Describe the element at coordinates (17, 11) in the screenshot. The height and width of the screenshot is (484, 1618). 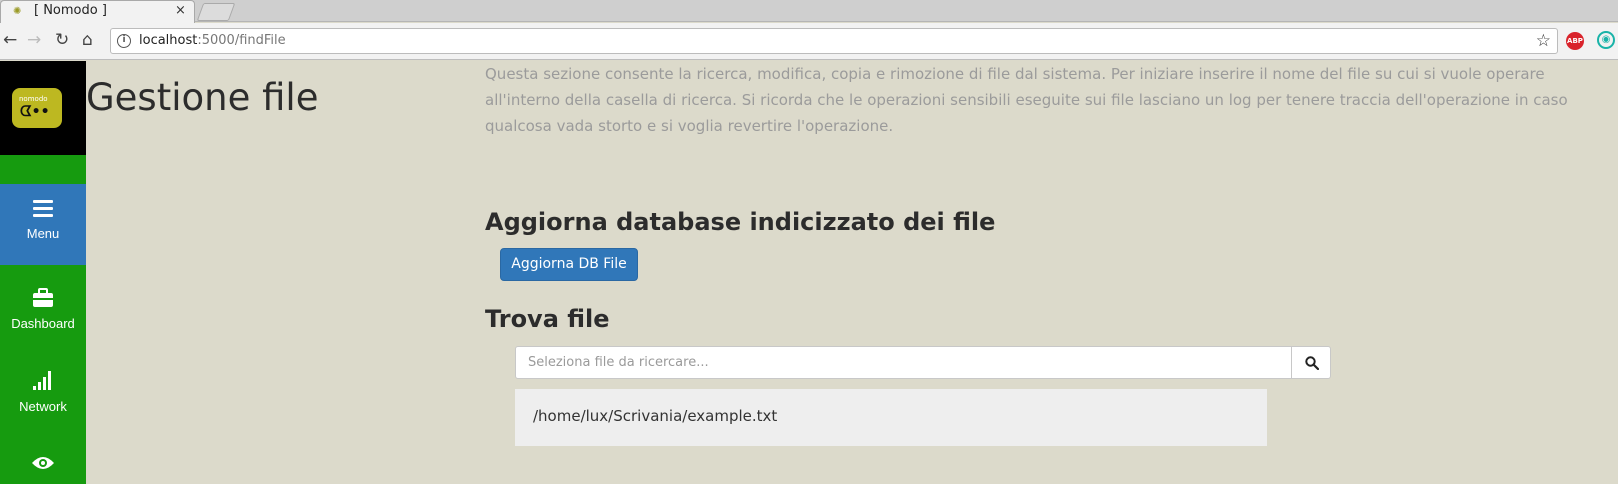
I see `favicon-icon: ✺` at that location.